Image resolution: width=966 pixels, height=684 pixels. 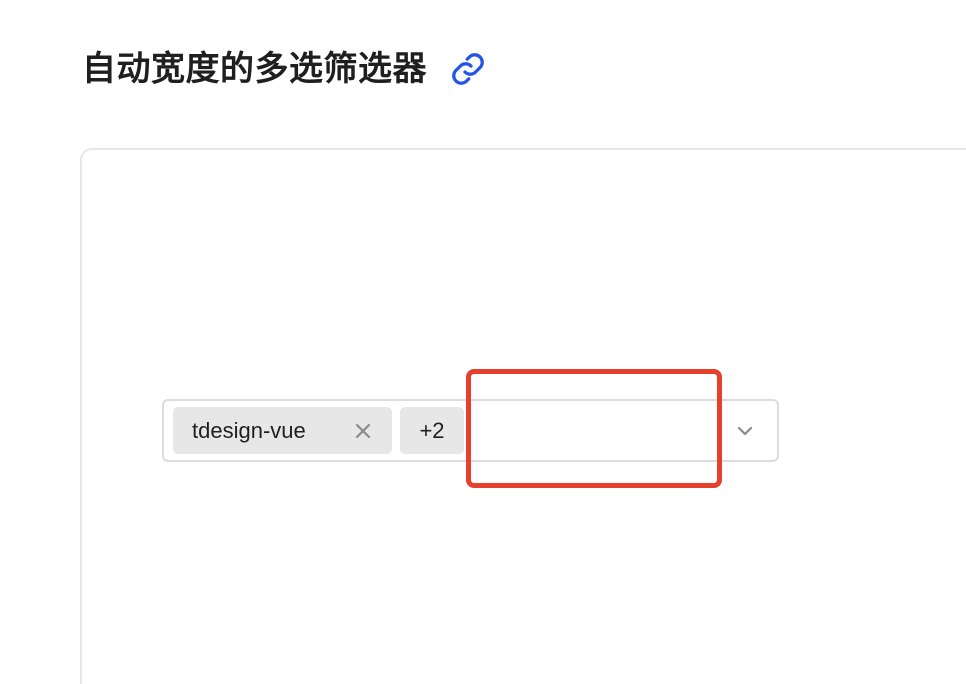 What do you see at coordinates (470, 430) in the screenshot?
I see `multi-select: tdesign-vue +2` at bounding box center [470, 430].